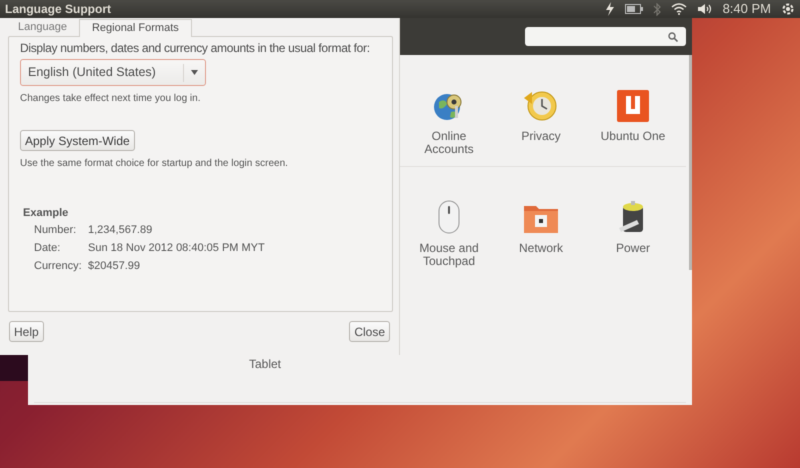 The width and height of the screenshot is (800, 468). Describe the element at coordinates (135, 28) in the screenshot. I see `tab: Regional Formats` at that location.